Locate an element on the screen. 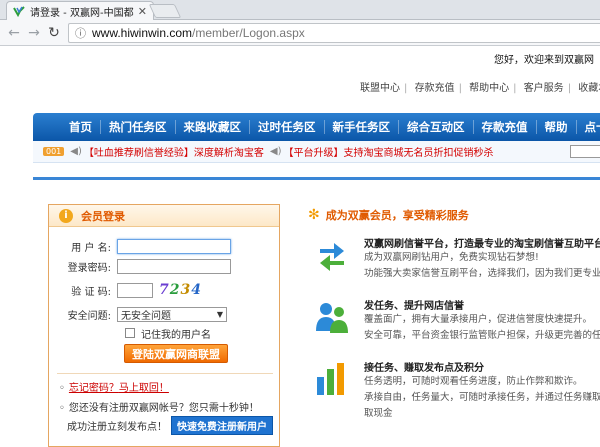  remember-row: 记住我的用户名 is located at coordinates (165, 333).